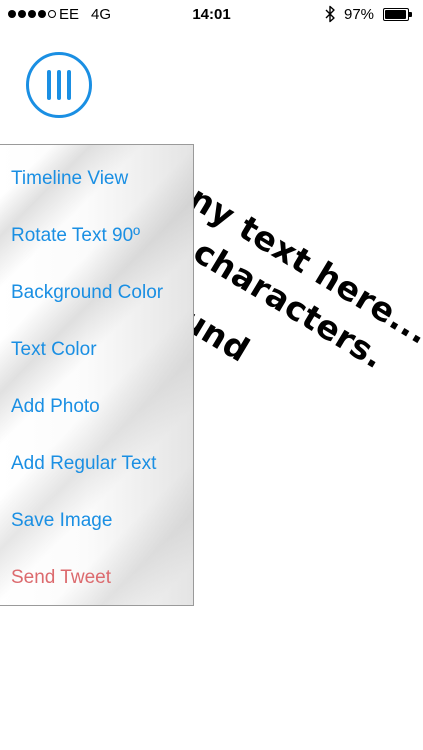  I want to click on menu-item-save-image: Save Image, so click(96, 520).